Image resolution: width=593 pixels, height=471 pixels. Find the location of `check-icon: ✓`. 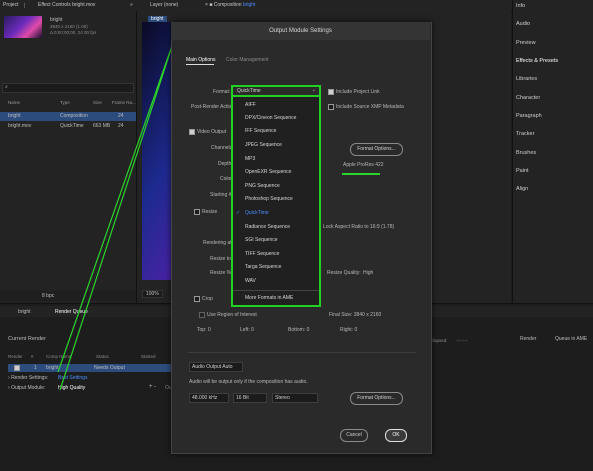

check-icon: ✓ is located at coordinates (238, 213).